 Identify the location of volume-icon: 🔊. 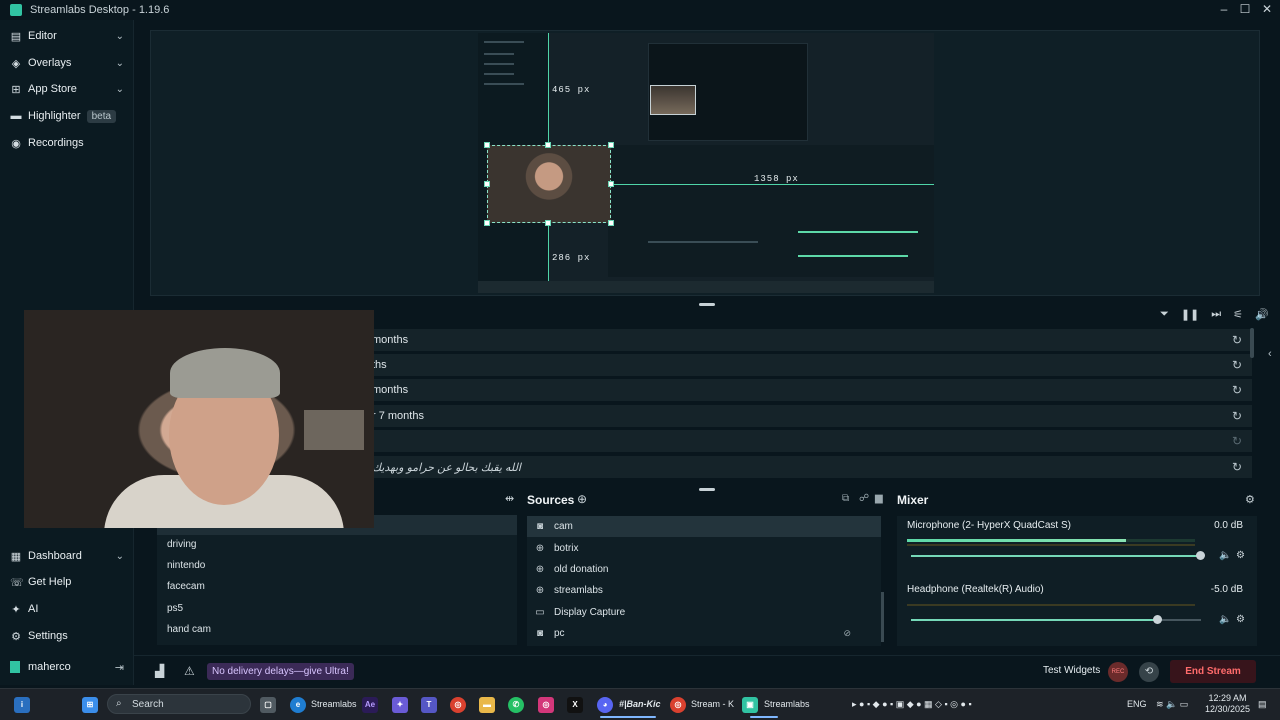
(1262, 315).